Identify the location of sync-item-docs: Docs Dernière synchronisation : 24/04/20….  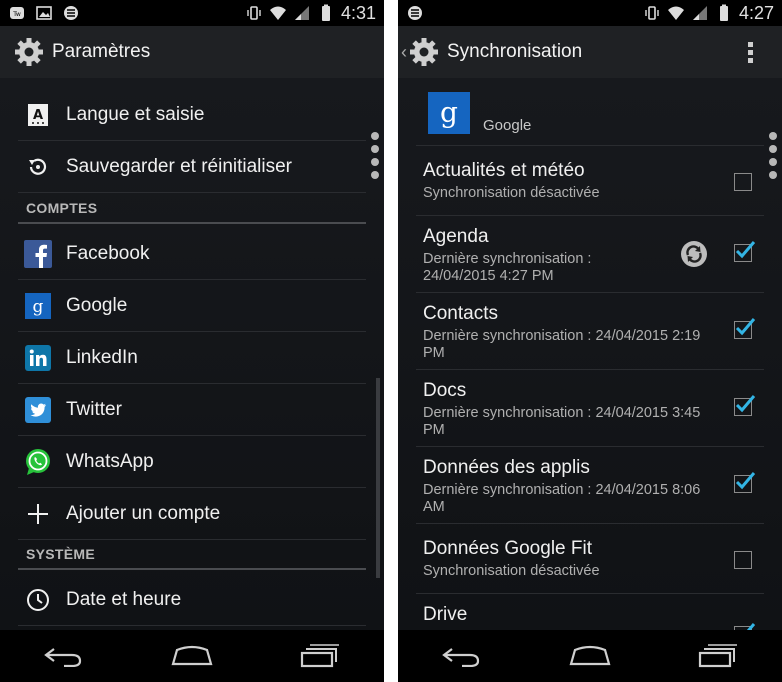
(590, 408).